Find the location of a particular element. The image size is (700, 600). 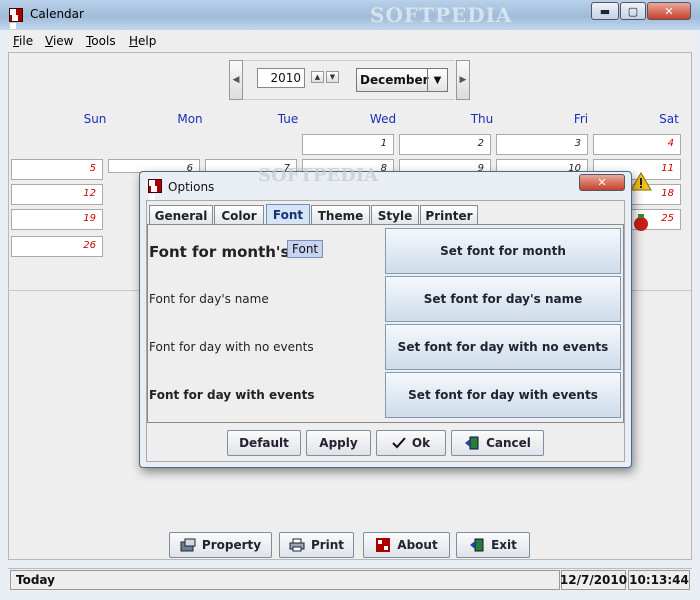

default-button-label: Default is located at coordinates (264, 443).